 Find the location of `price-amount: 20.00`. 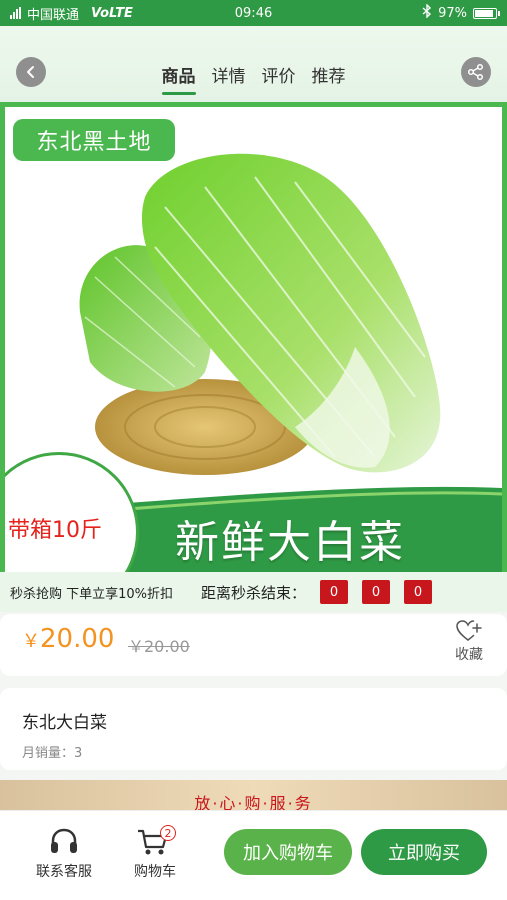

price-amount: 20.00 is located at coordinates (77, 639).